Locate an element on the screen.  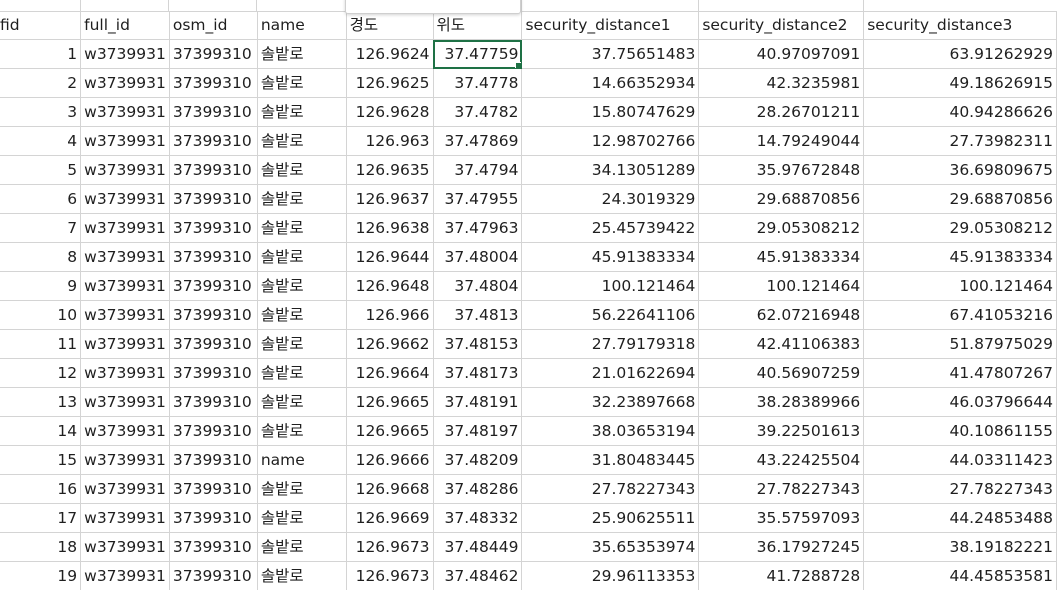
latitude-cell: 37.48197 is located at coordinates (478, 431).